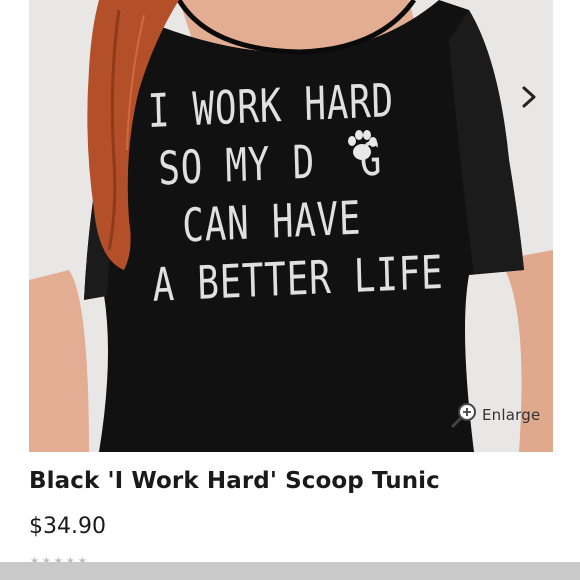  I want to click on enlarge-label: Enlarge, so click(511, 415).